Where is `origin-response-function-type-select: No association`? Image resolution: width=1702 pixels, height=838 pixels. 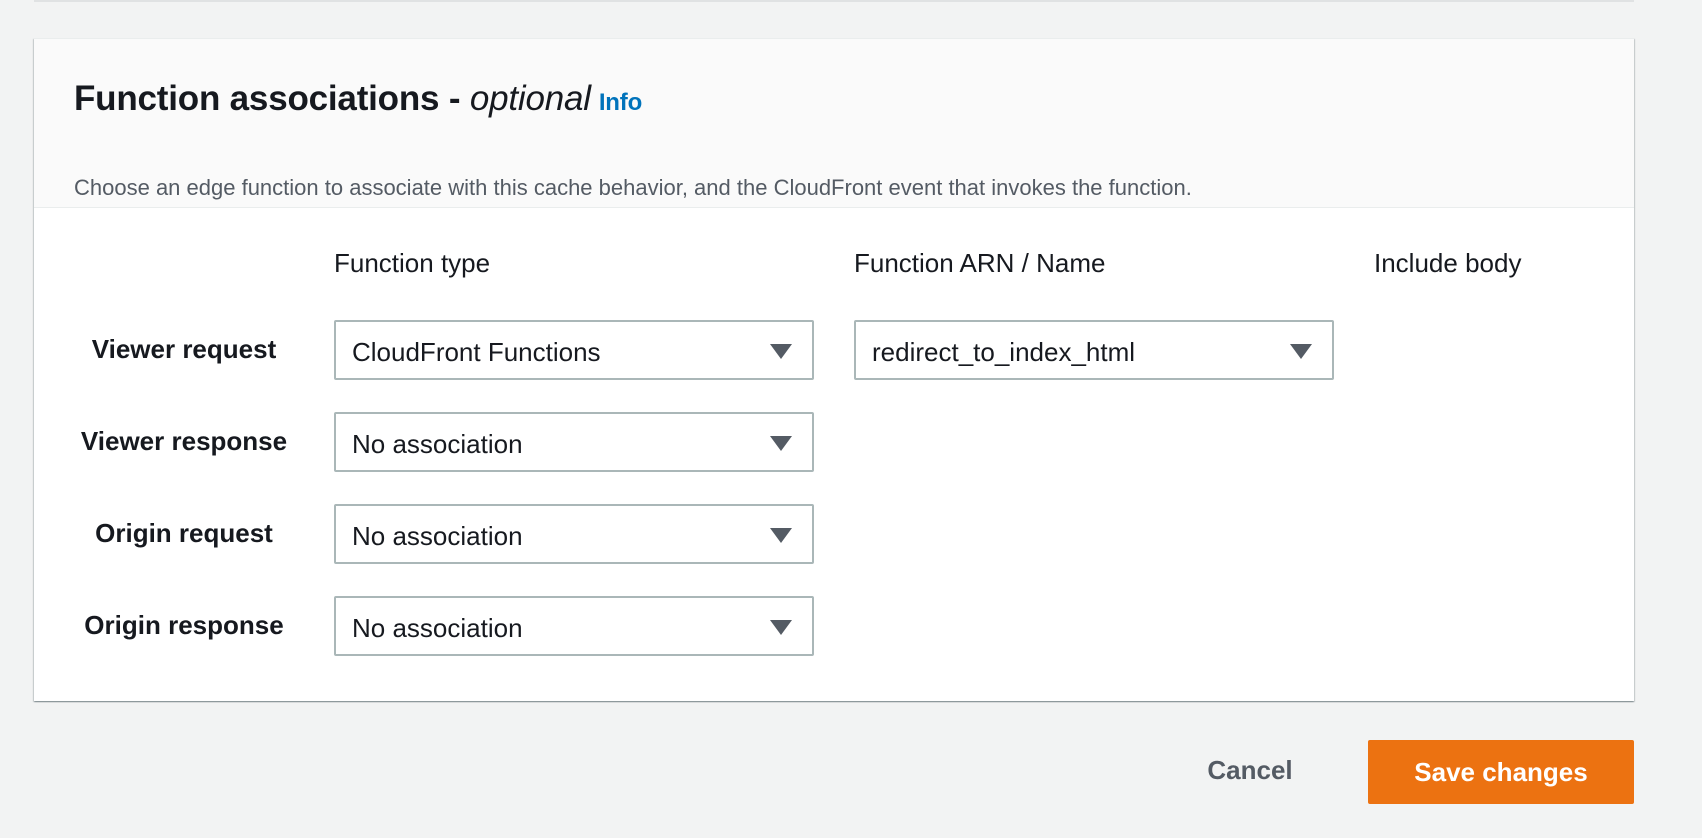
origin-response-function-type-select: No association is located at coordinates (574, 626).